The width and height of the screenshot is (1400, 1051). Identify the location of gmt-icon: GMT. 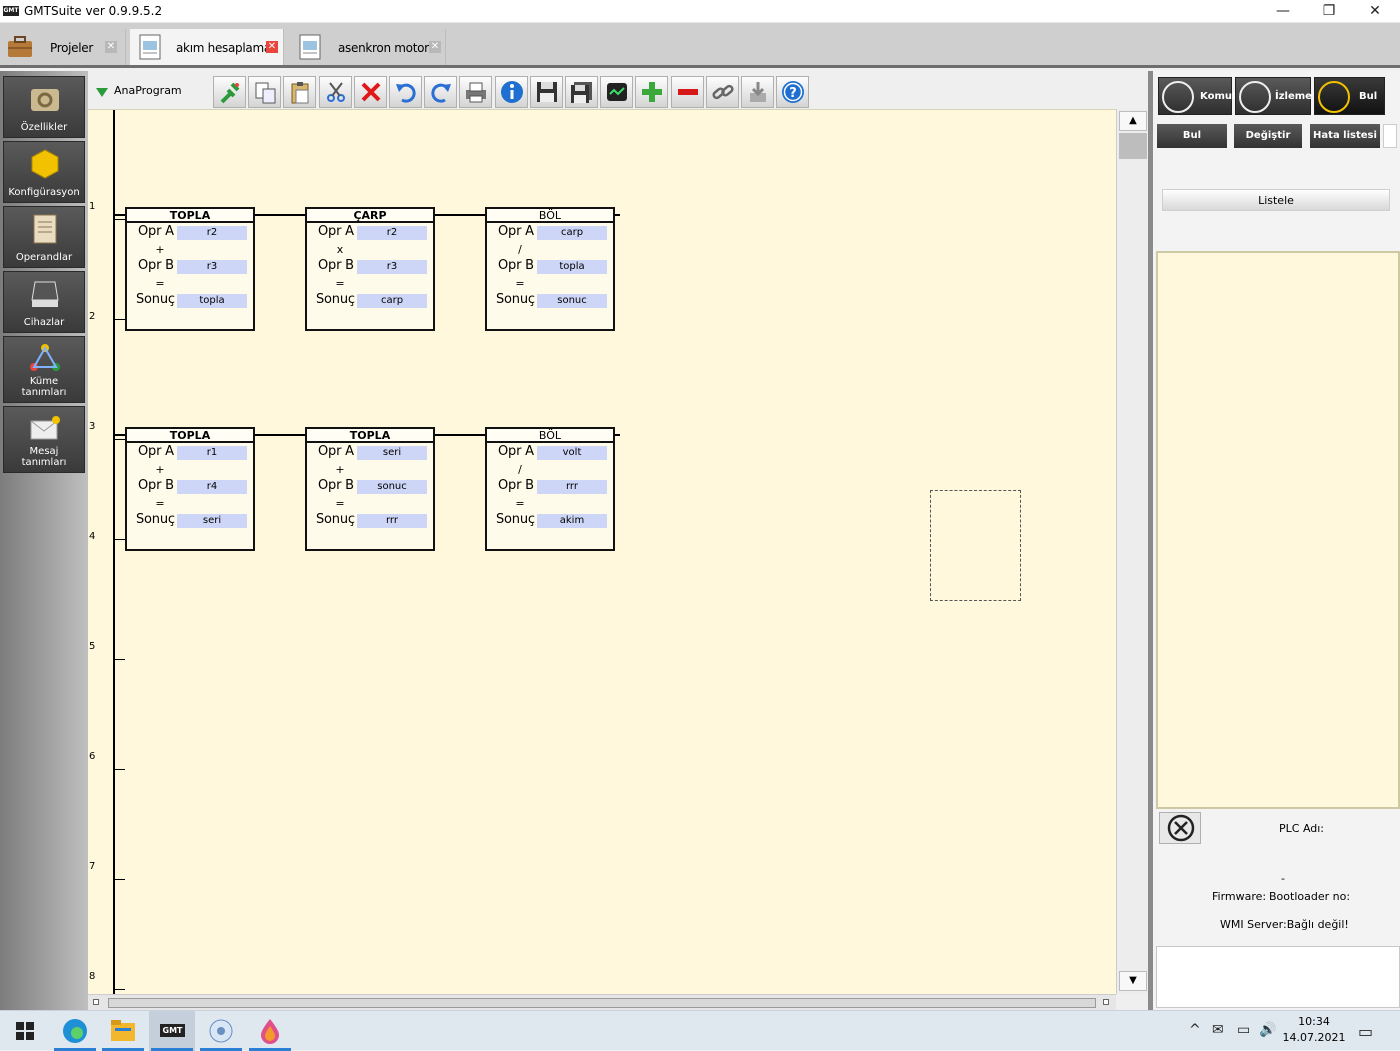
(172, 1030).